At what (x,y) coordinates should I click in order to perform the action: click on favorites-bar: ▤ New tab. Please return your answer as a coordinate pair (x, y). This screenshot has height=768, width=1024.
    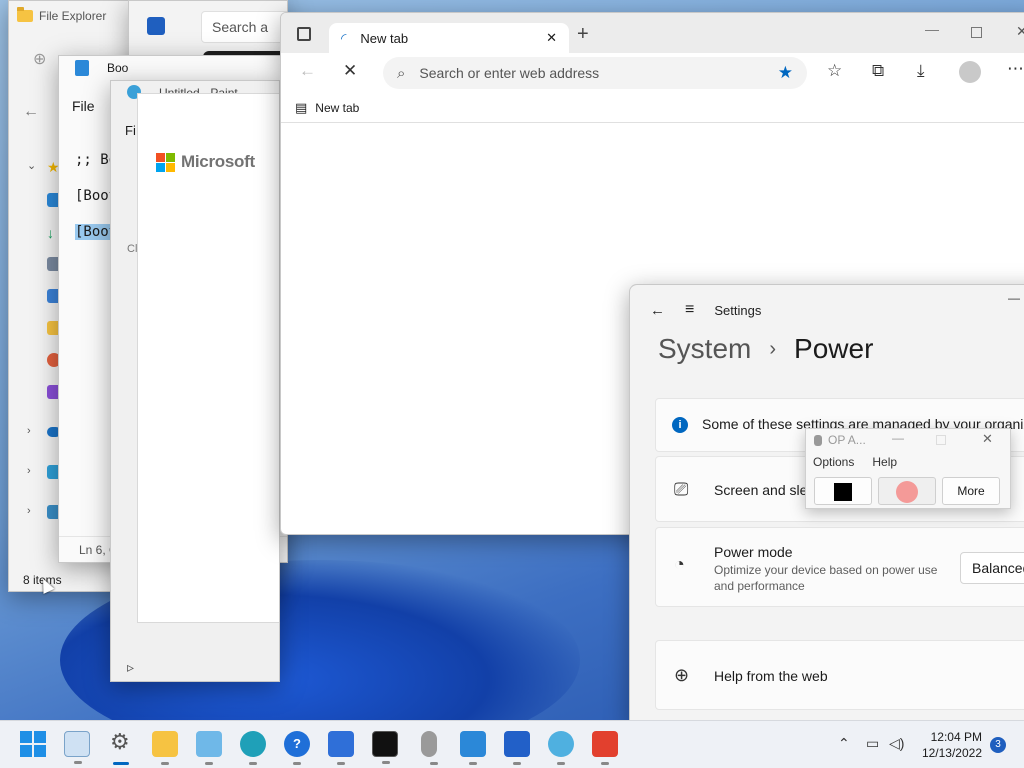
    Looking at the image, I should click on (652, 108).